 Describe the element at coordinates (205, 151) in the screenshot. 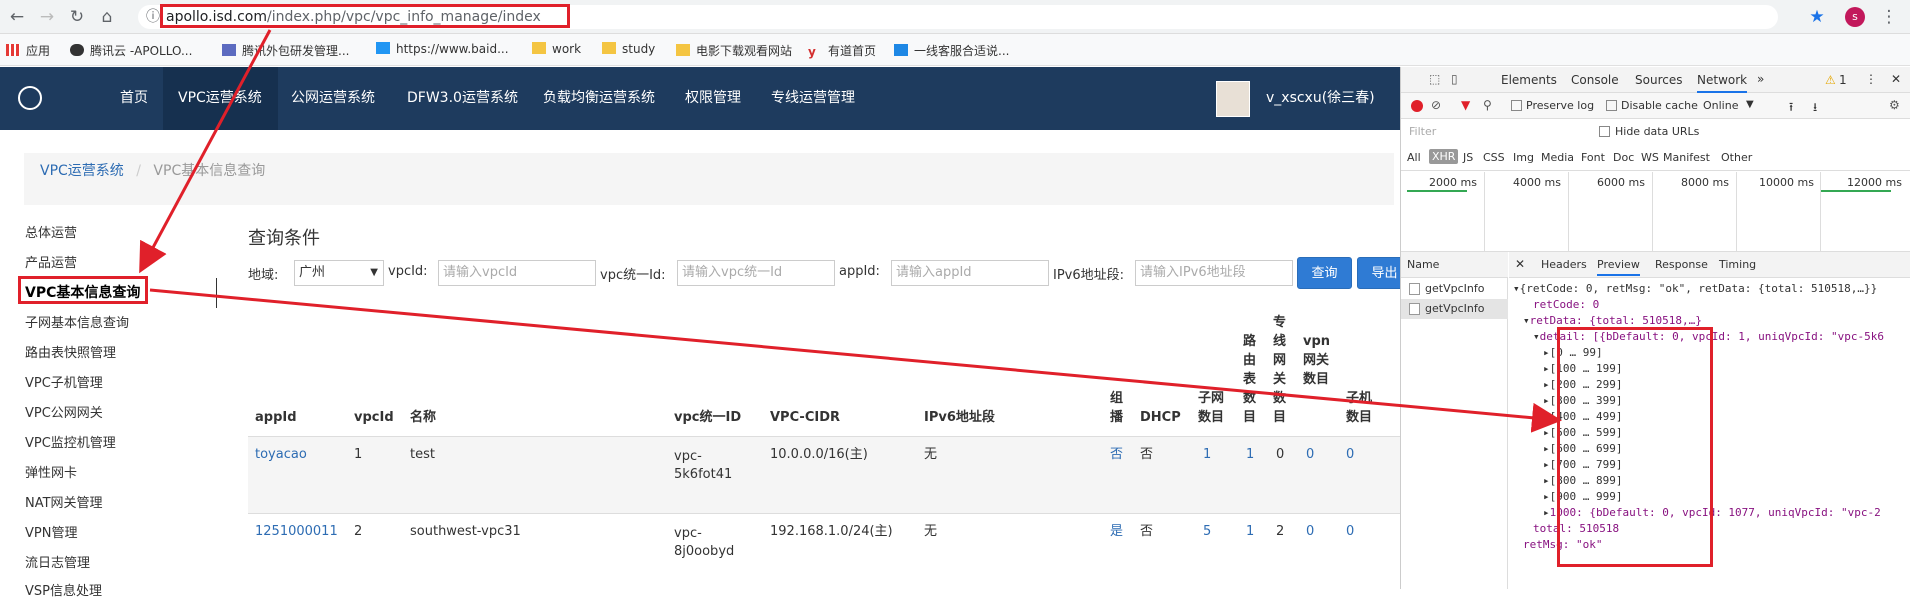

I see `arrow-url-to-sidebar` at that location.